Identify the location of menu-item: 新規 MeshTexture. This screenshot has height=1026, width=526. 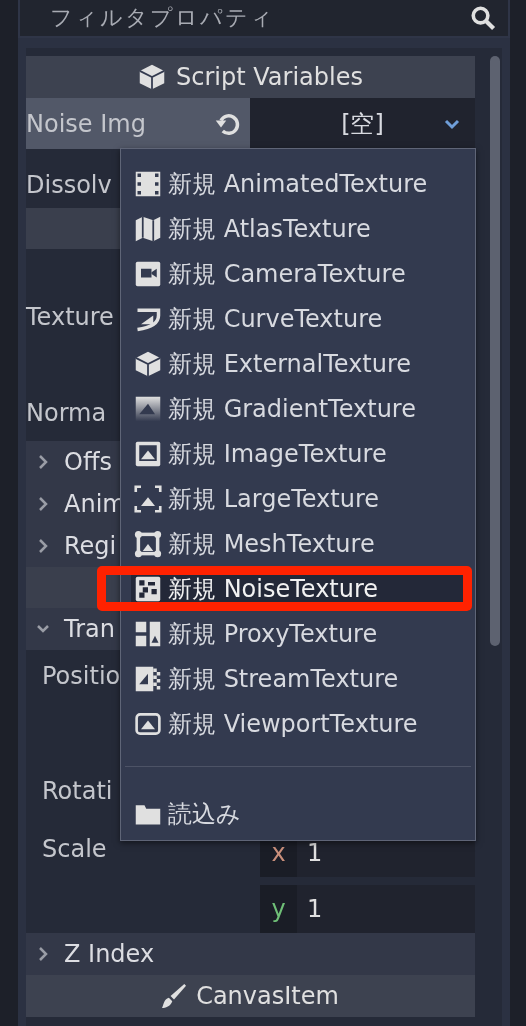
(300, 543).